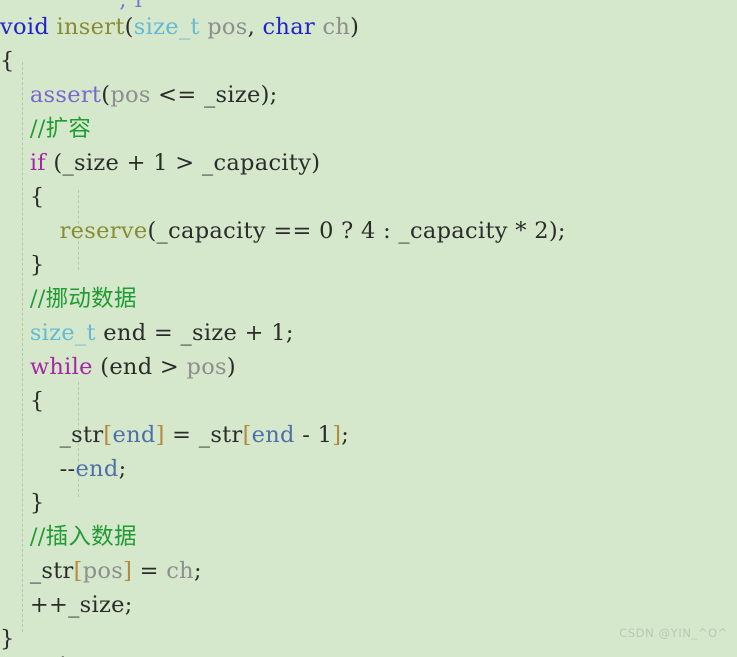 This screenshot has width=737, height=657. What do you see at coordinates (61, 367) in the screenshot?
I see `code-token: while` at bounding box center [61, 367].